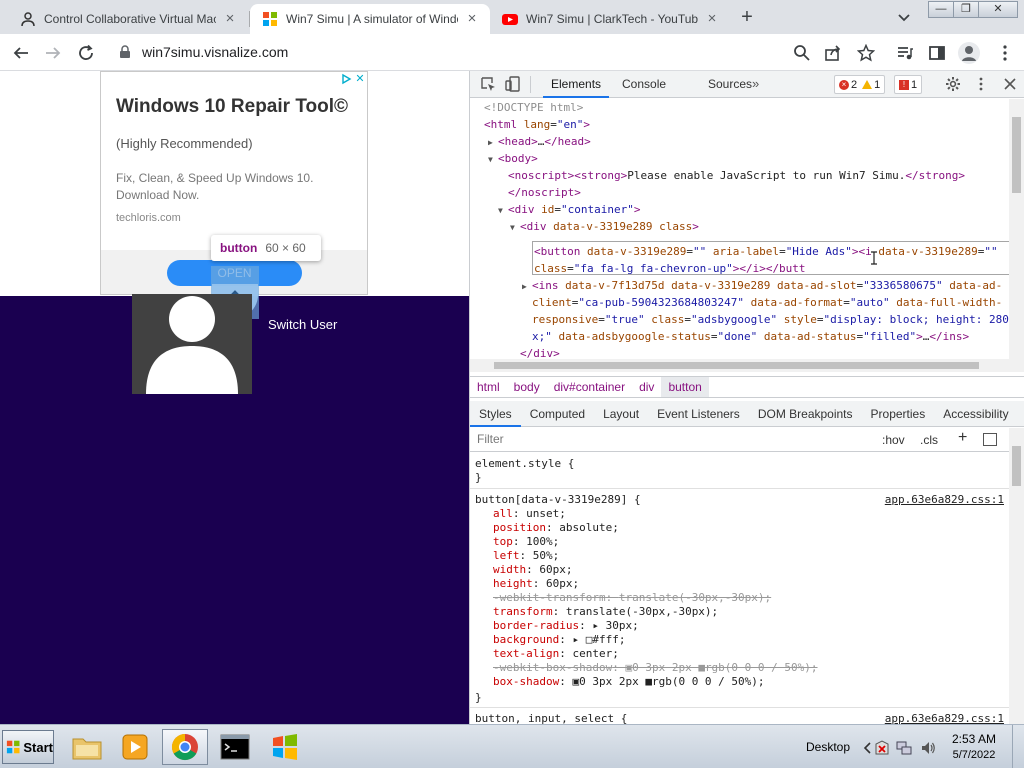 This screenshot has width=1024, height=768. I want to click on taskbar-cmd, so click(235, 747).